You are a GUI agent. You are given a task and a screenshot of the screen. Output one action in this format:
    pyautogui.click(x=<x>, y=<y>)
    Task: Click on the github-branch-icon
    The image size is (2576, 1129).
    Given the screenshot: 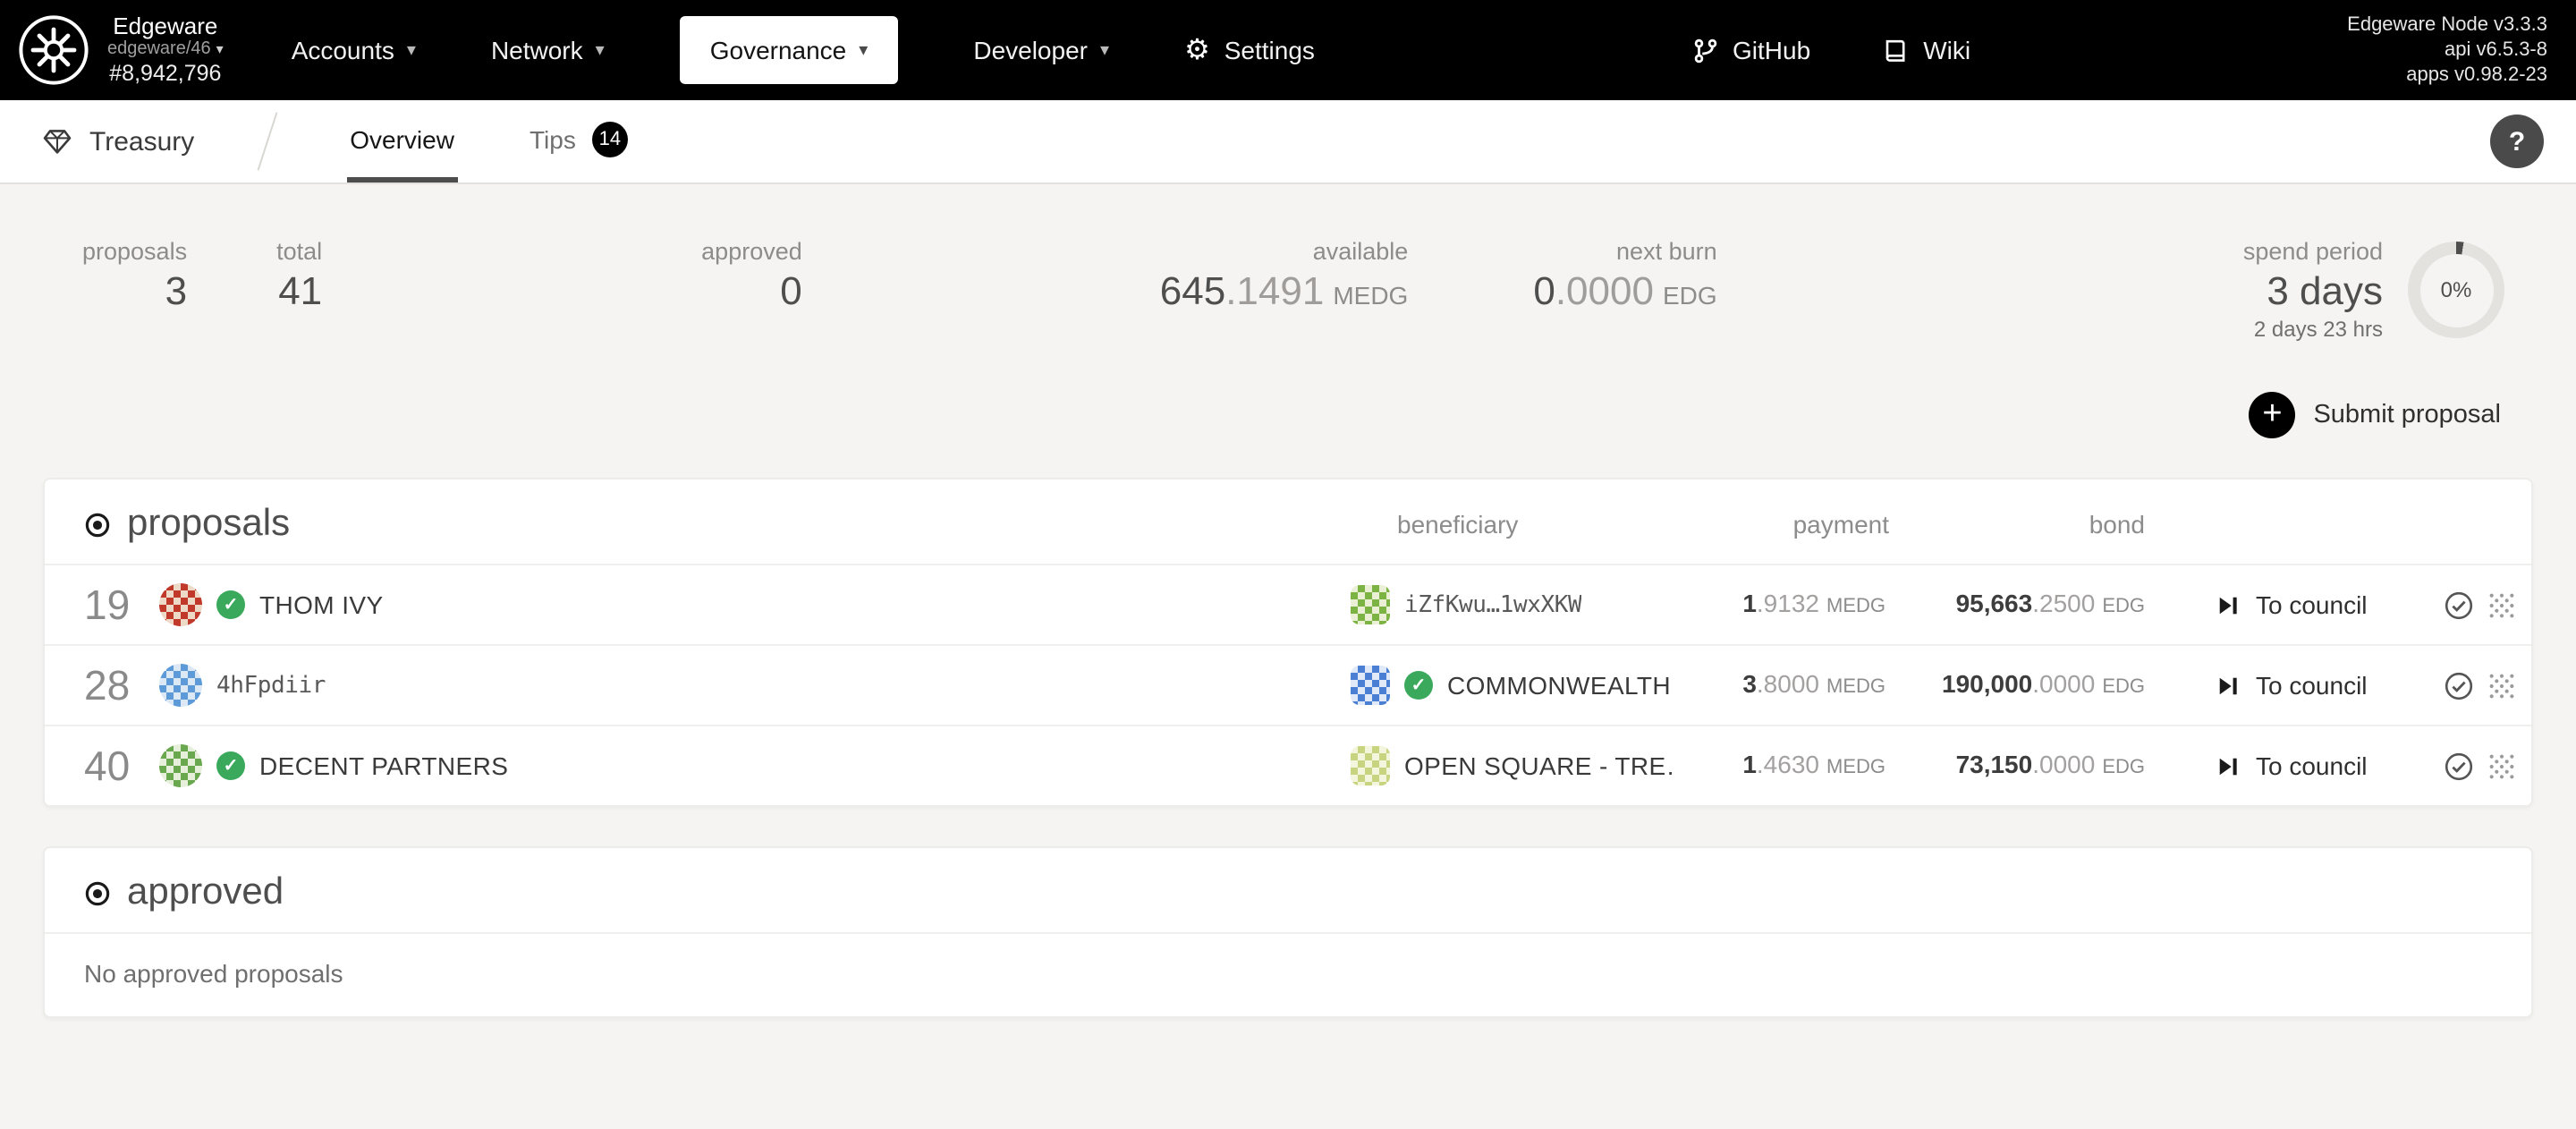 What is the action you would take?
    pyautogui.click(x=1704, y=51)
    